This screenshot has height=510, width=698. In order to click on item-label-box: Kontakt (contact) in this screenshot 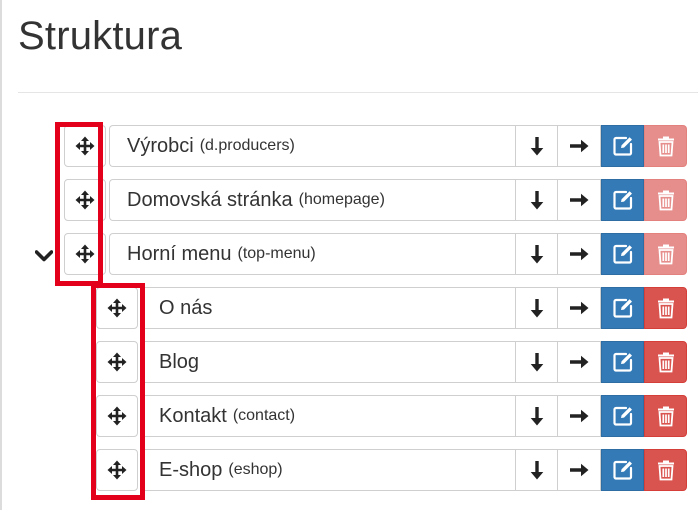, I will do `click(328, 416)`.